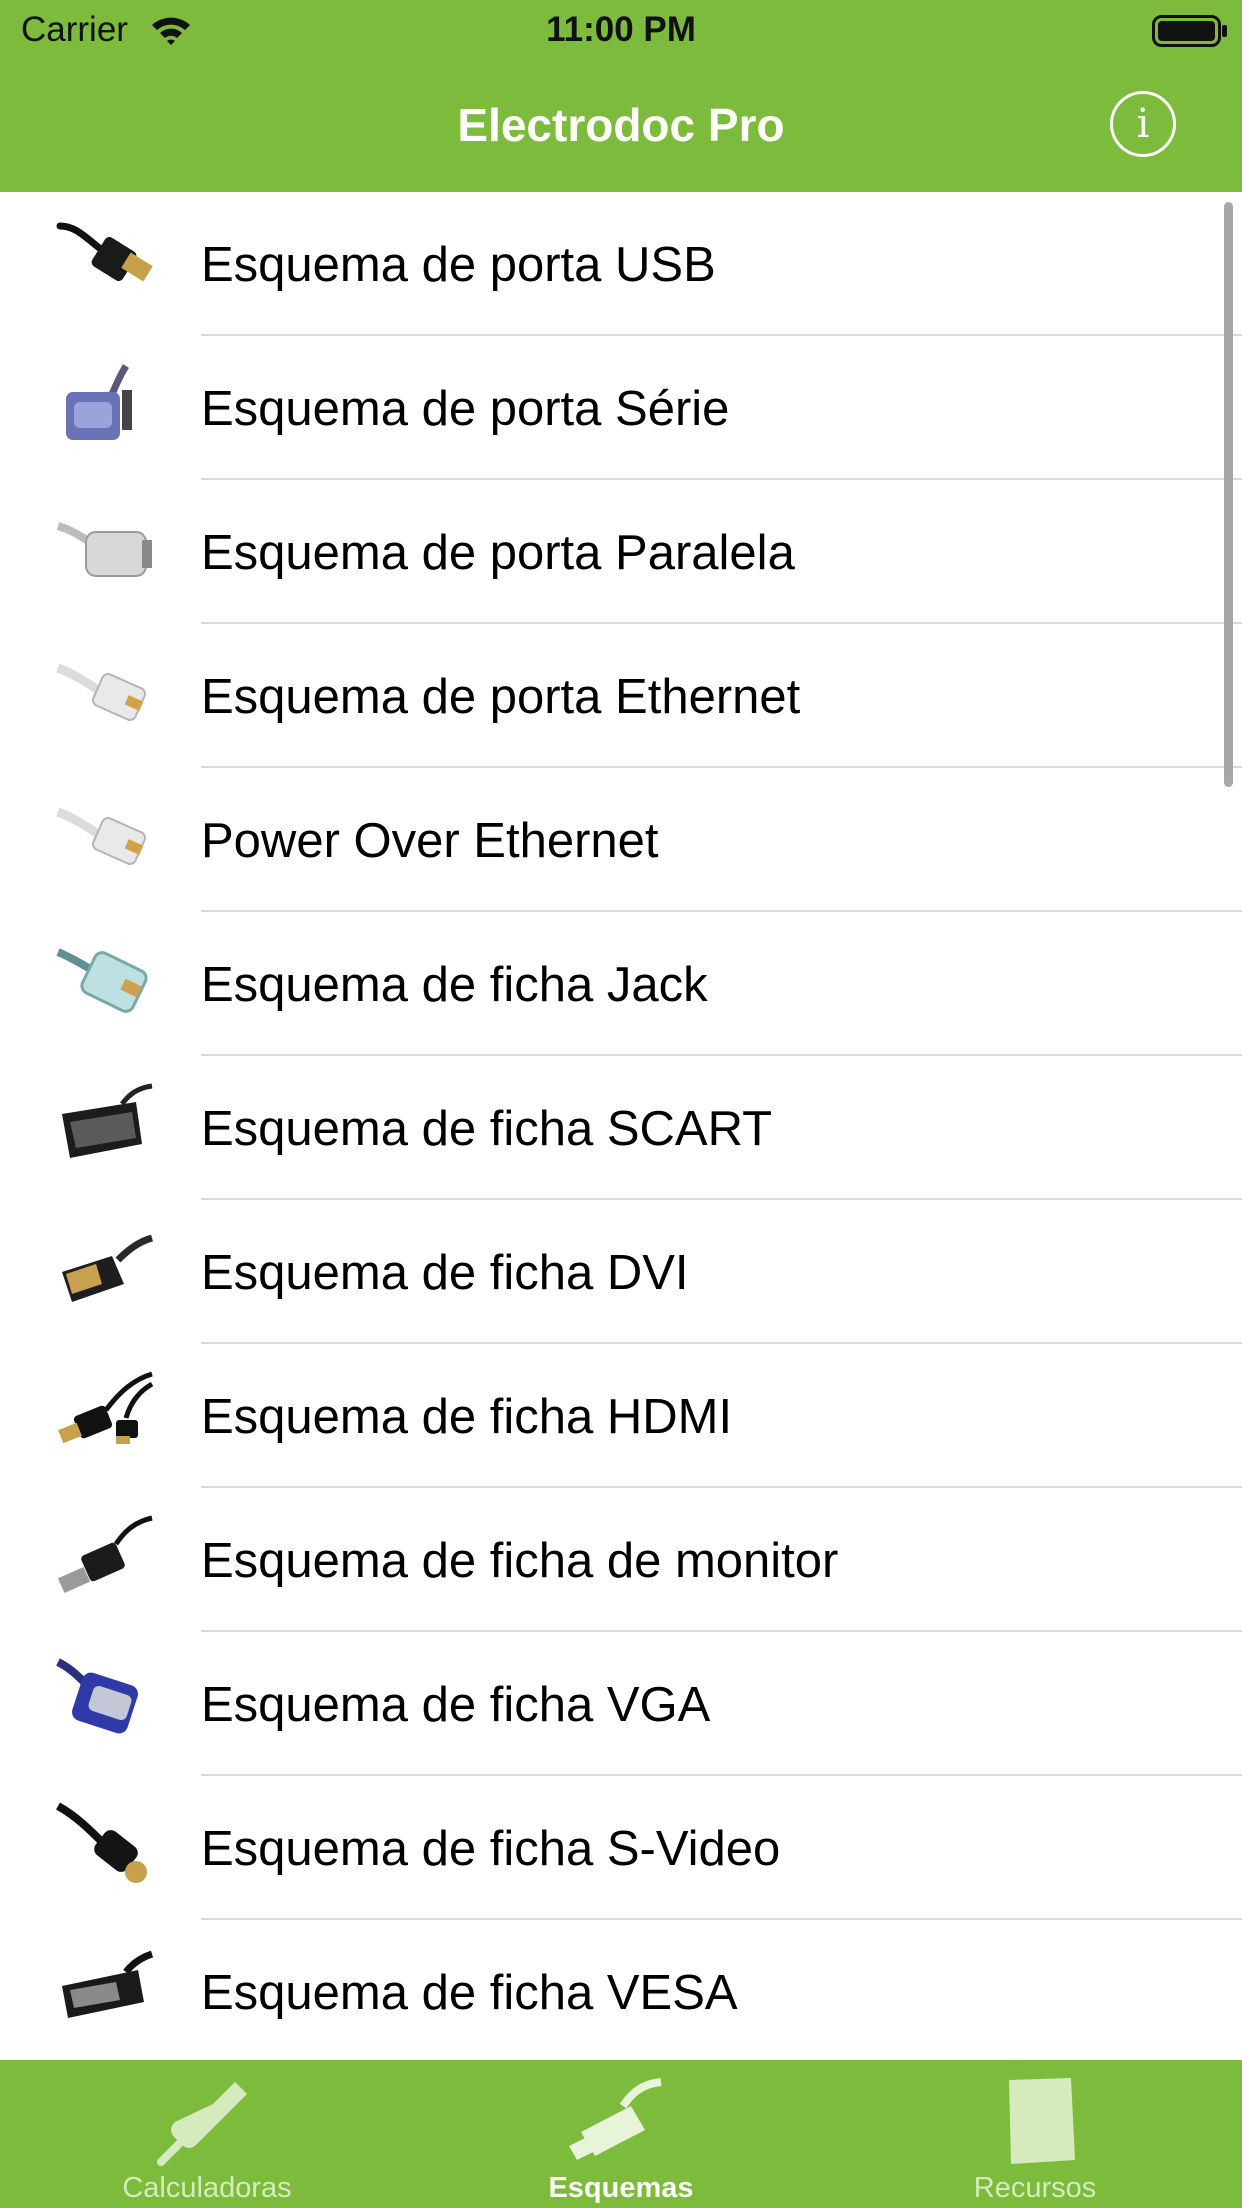  I want to click on list-item: Esquema de ficha Jack, so click(621, 984).